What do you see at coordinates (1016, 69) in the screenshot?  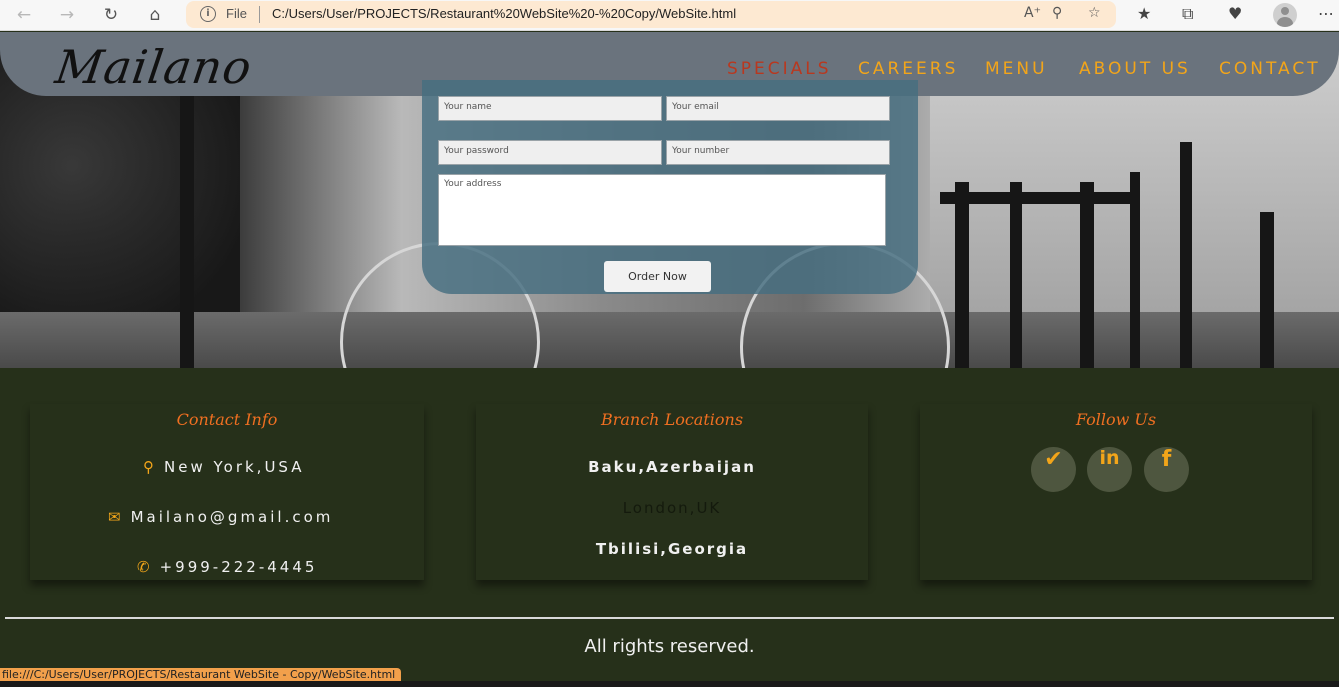 I see `nav-menu: MENU` at bounding box center [1016, 69].